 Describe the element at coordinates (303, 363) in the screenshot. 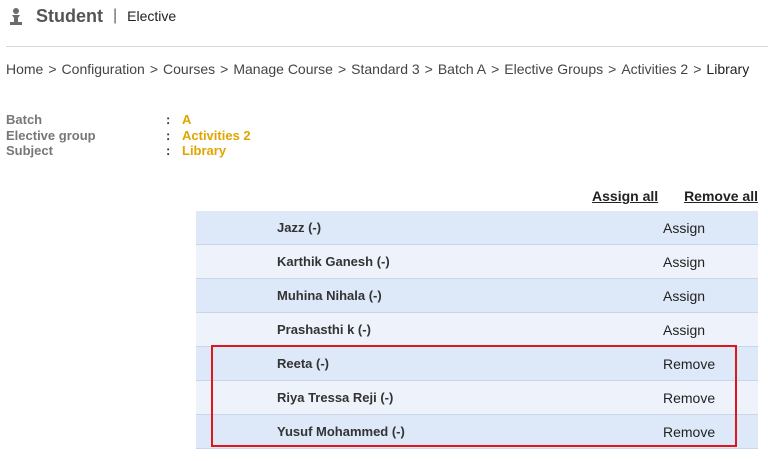

I see `student-name: Reeta (-)` at that location.